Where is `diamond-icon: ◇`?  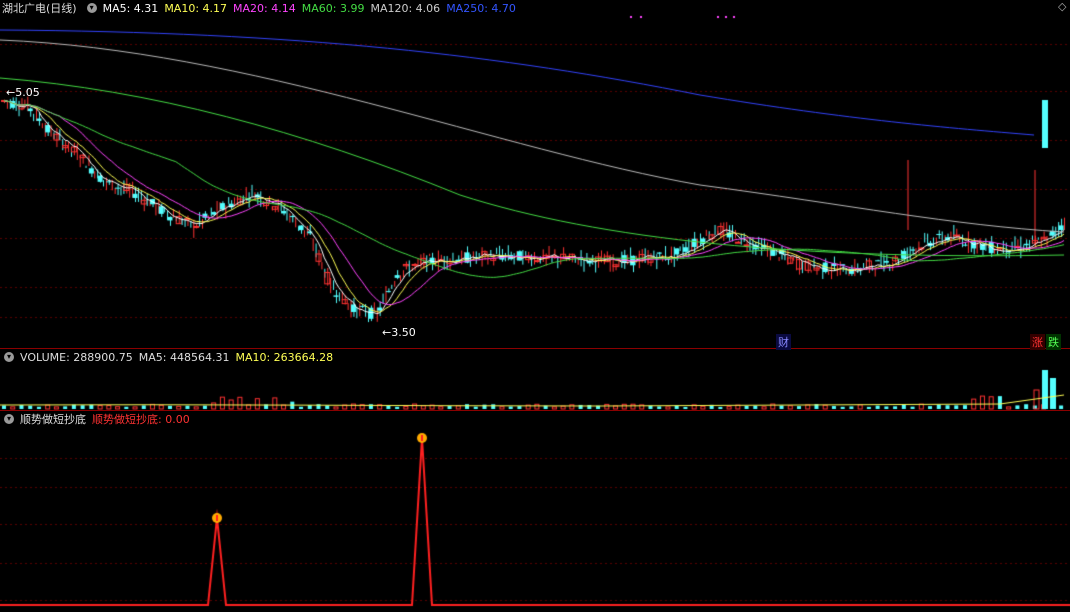
diamond-icon: ◇ is located at coordinates (1062, 6).